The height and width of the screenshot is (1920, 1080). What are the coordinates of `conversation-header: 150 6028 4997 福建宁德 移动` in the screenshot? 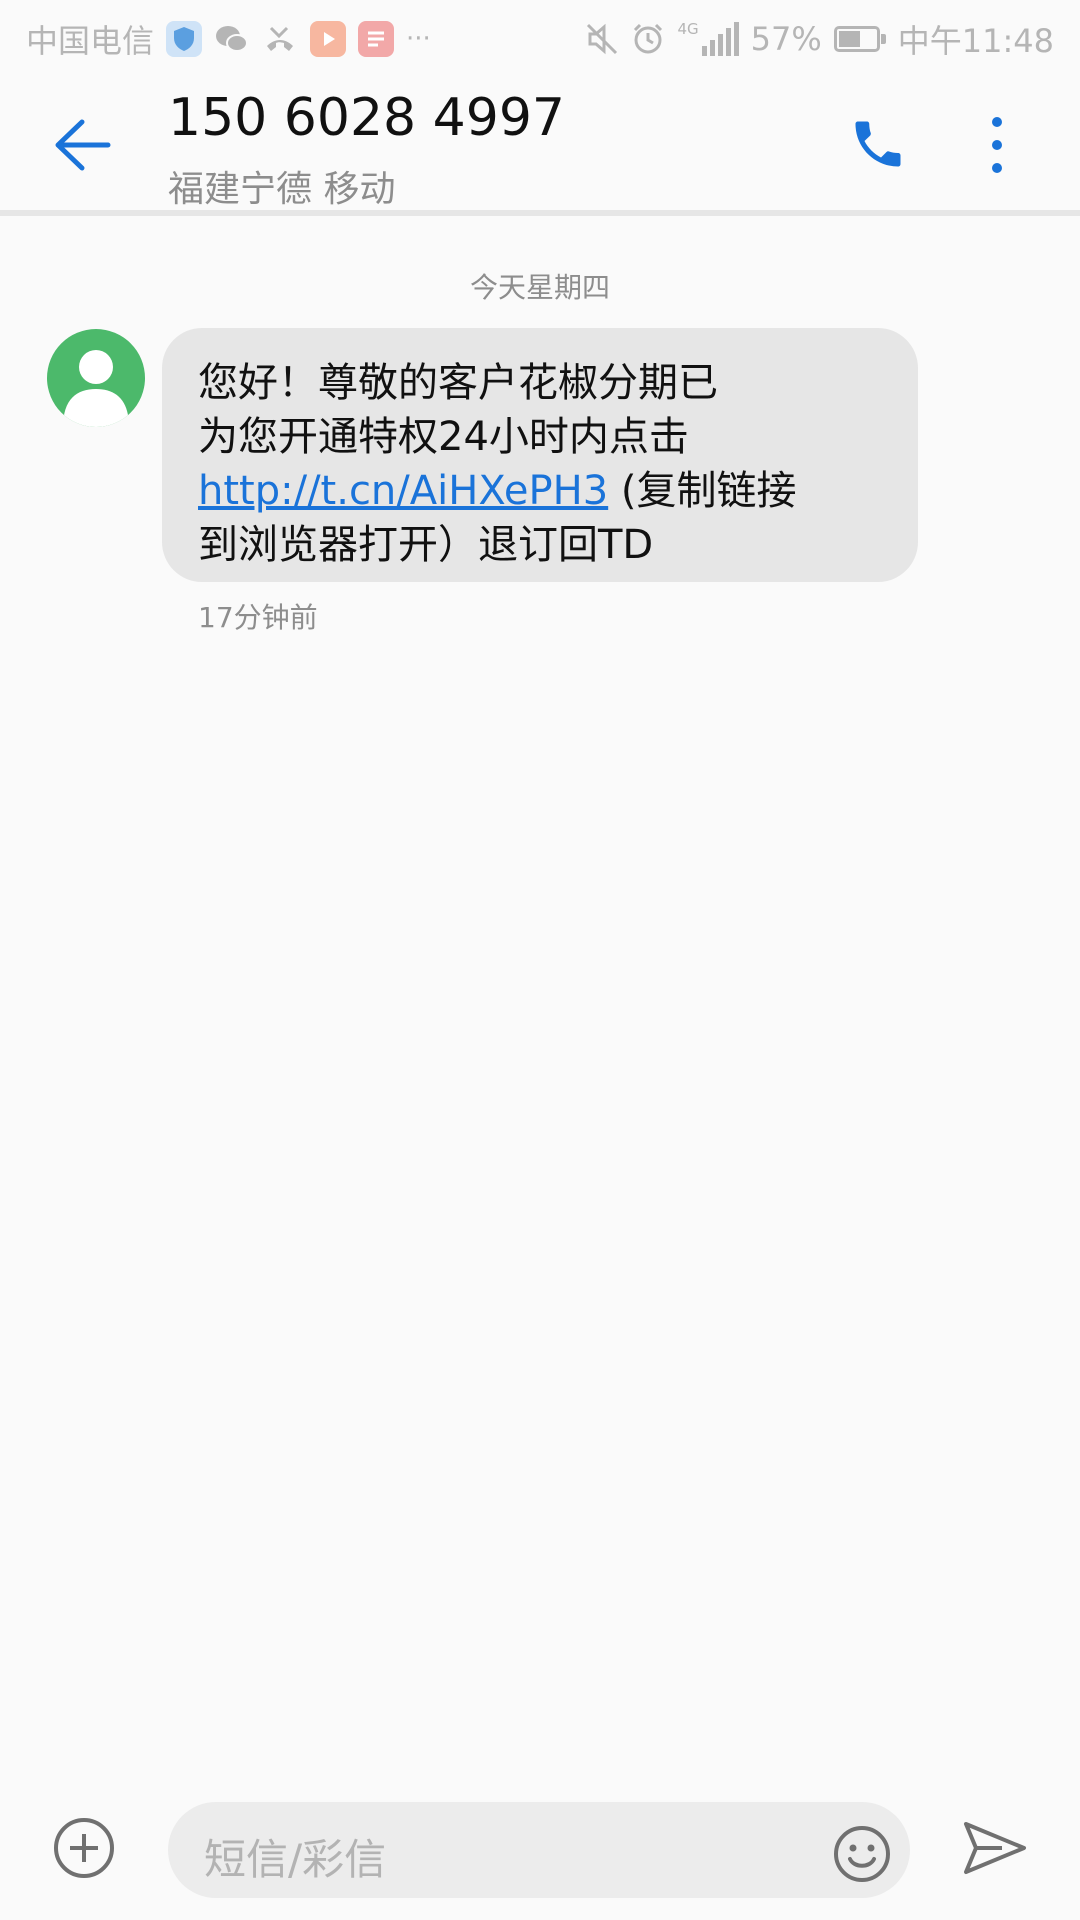 It's located at (540, 142).